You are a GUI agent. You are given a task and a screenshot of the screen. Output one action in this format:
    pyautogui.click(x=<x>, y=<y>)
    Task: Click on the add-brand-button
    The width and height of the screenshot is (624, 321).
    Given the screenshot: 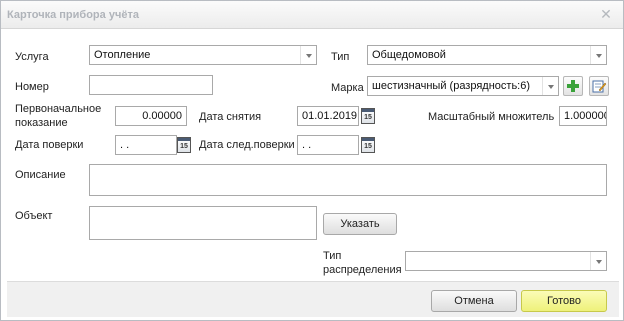 What is the action you would take?
    pyautogui.click(x=573, y=86)
    